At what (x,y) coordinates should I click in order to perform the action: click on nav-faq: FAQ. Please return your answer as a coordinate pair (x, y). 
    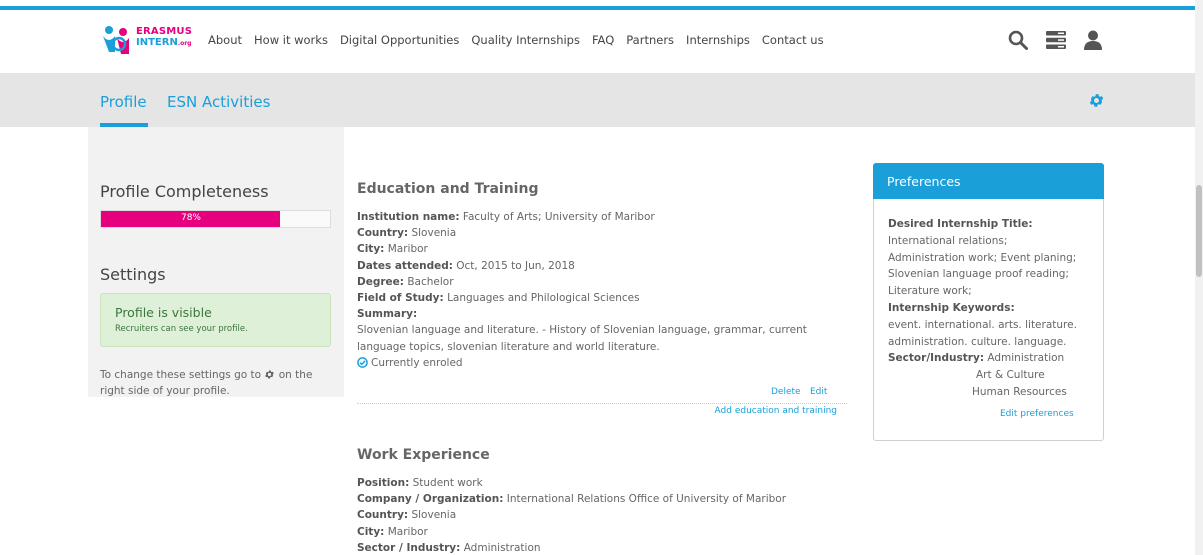
    Looking at the image, I should click on (603, 40).